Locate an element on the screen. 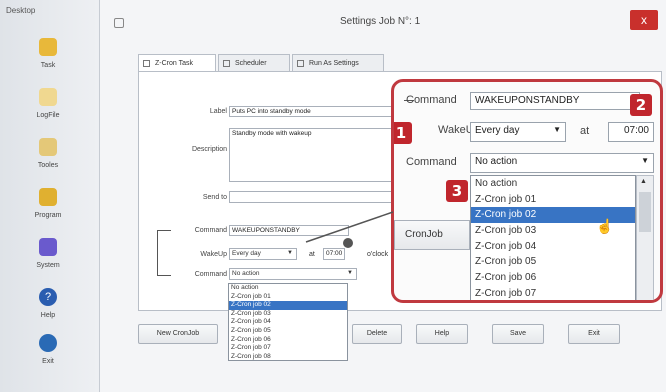 Image resolution: width=666 pixels, height=392 pixels. zoom-connector is located at coordinates (349, 227).